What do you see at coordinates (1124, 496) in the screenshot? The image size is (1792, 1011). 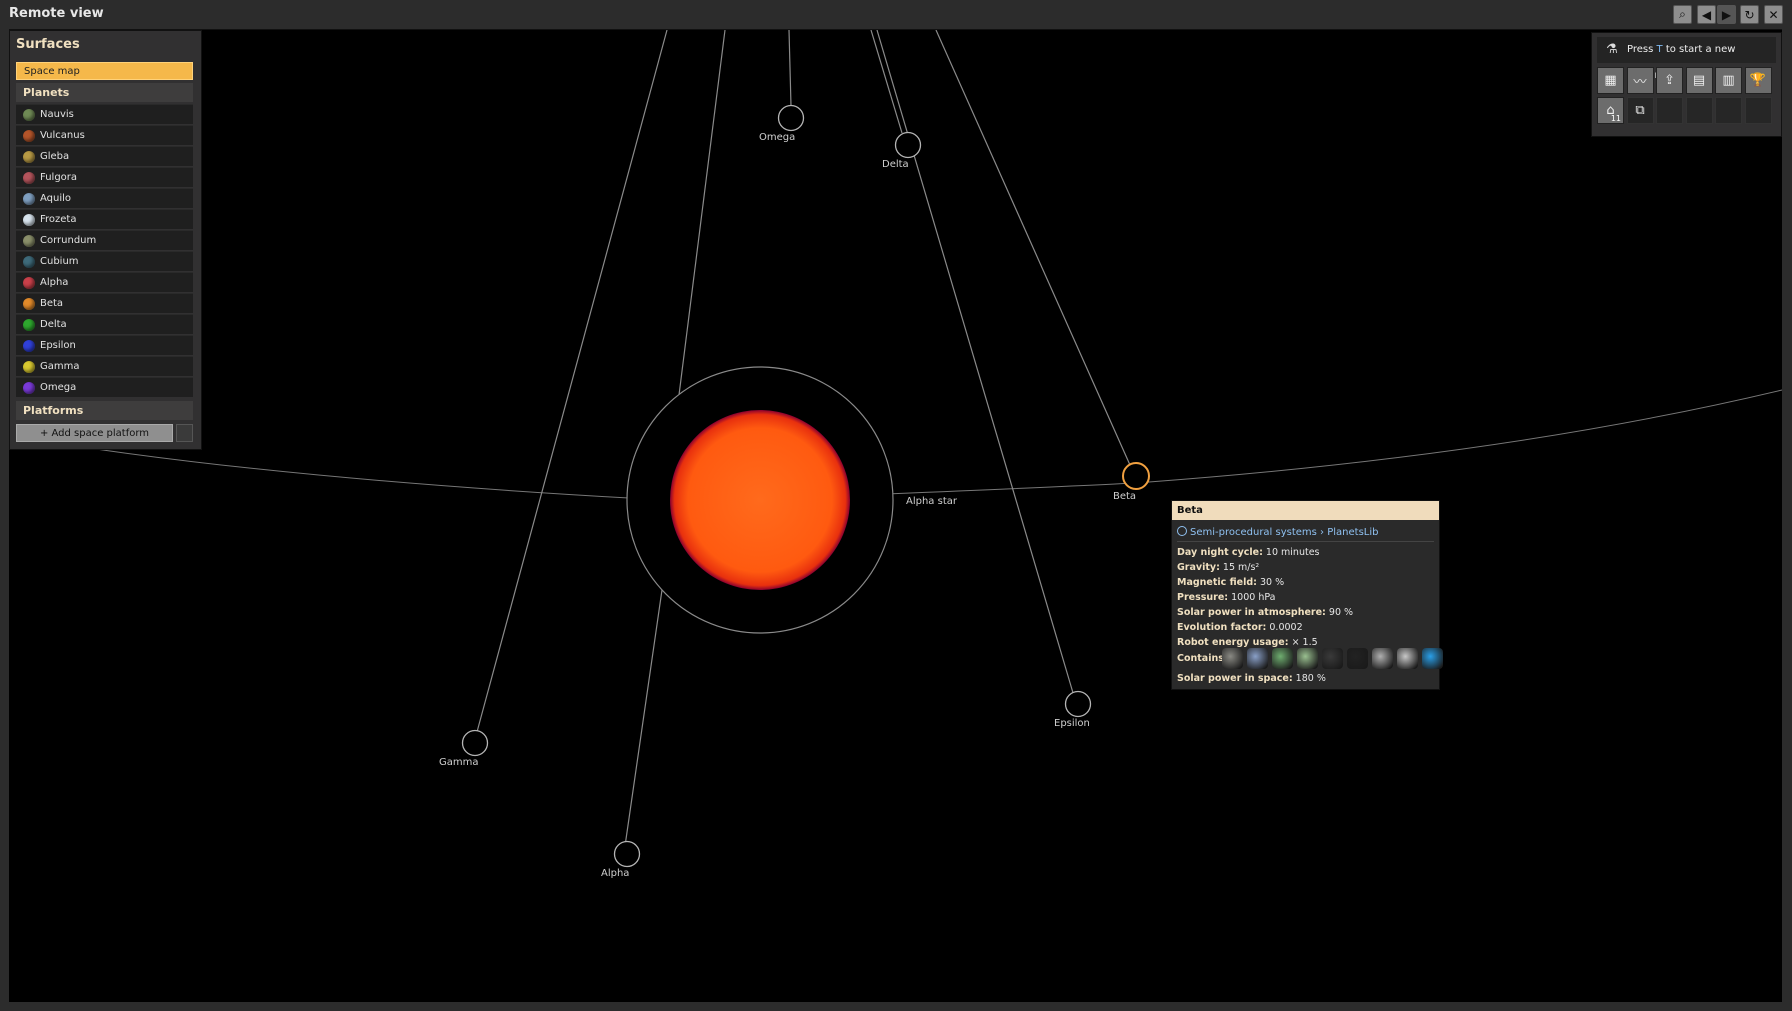 I see `beta-label: Beta` at bounding box center [1124, 496].